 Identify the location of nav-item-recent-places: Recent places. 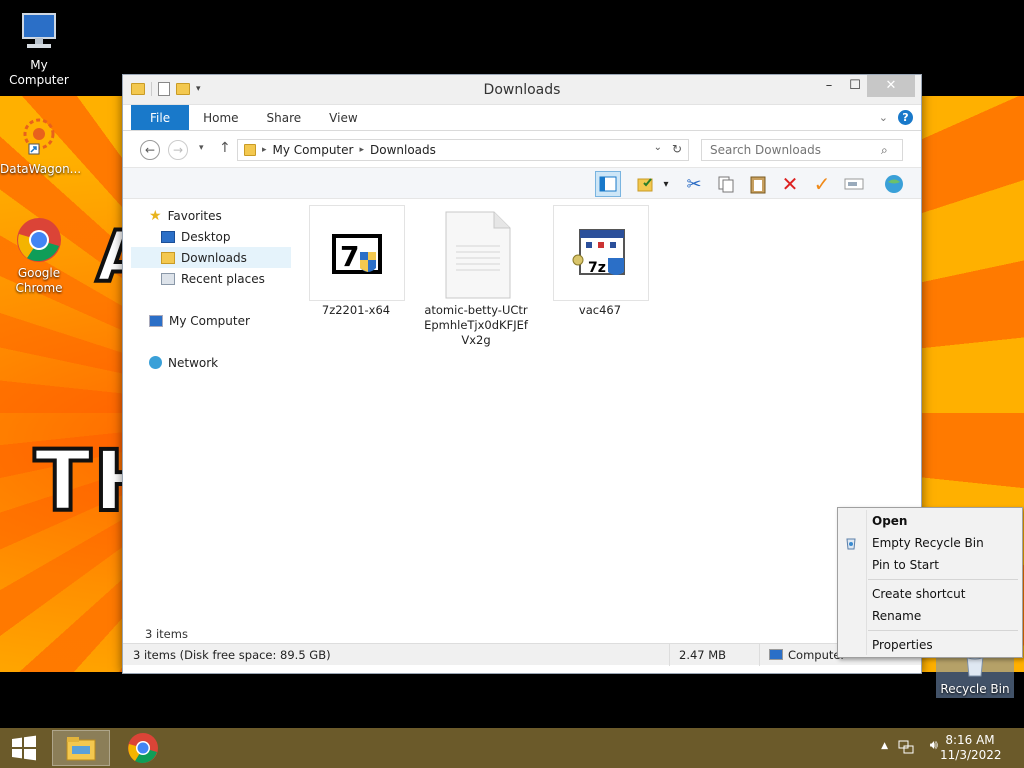
(211, 278).